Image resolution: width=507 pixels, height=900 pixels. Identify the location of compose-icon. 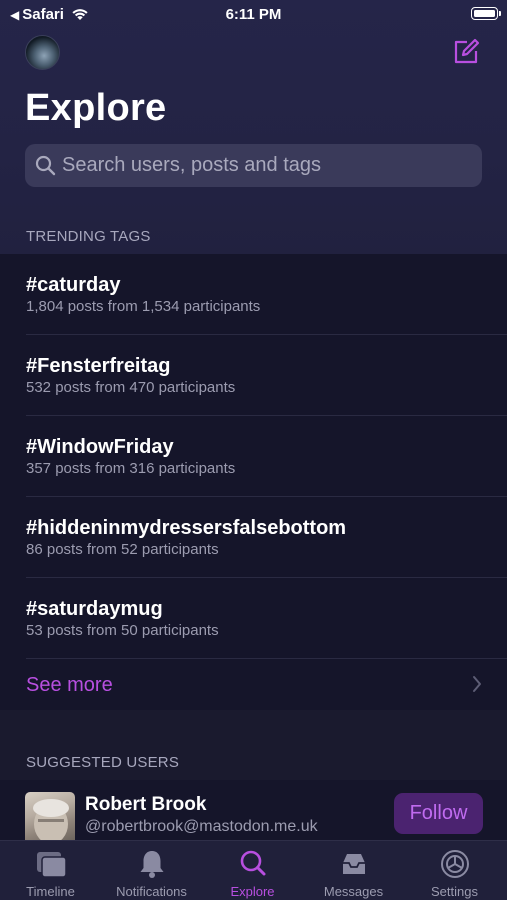
(466, 52).